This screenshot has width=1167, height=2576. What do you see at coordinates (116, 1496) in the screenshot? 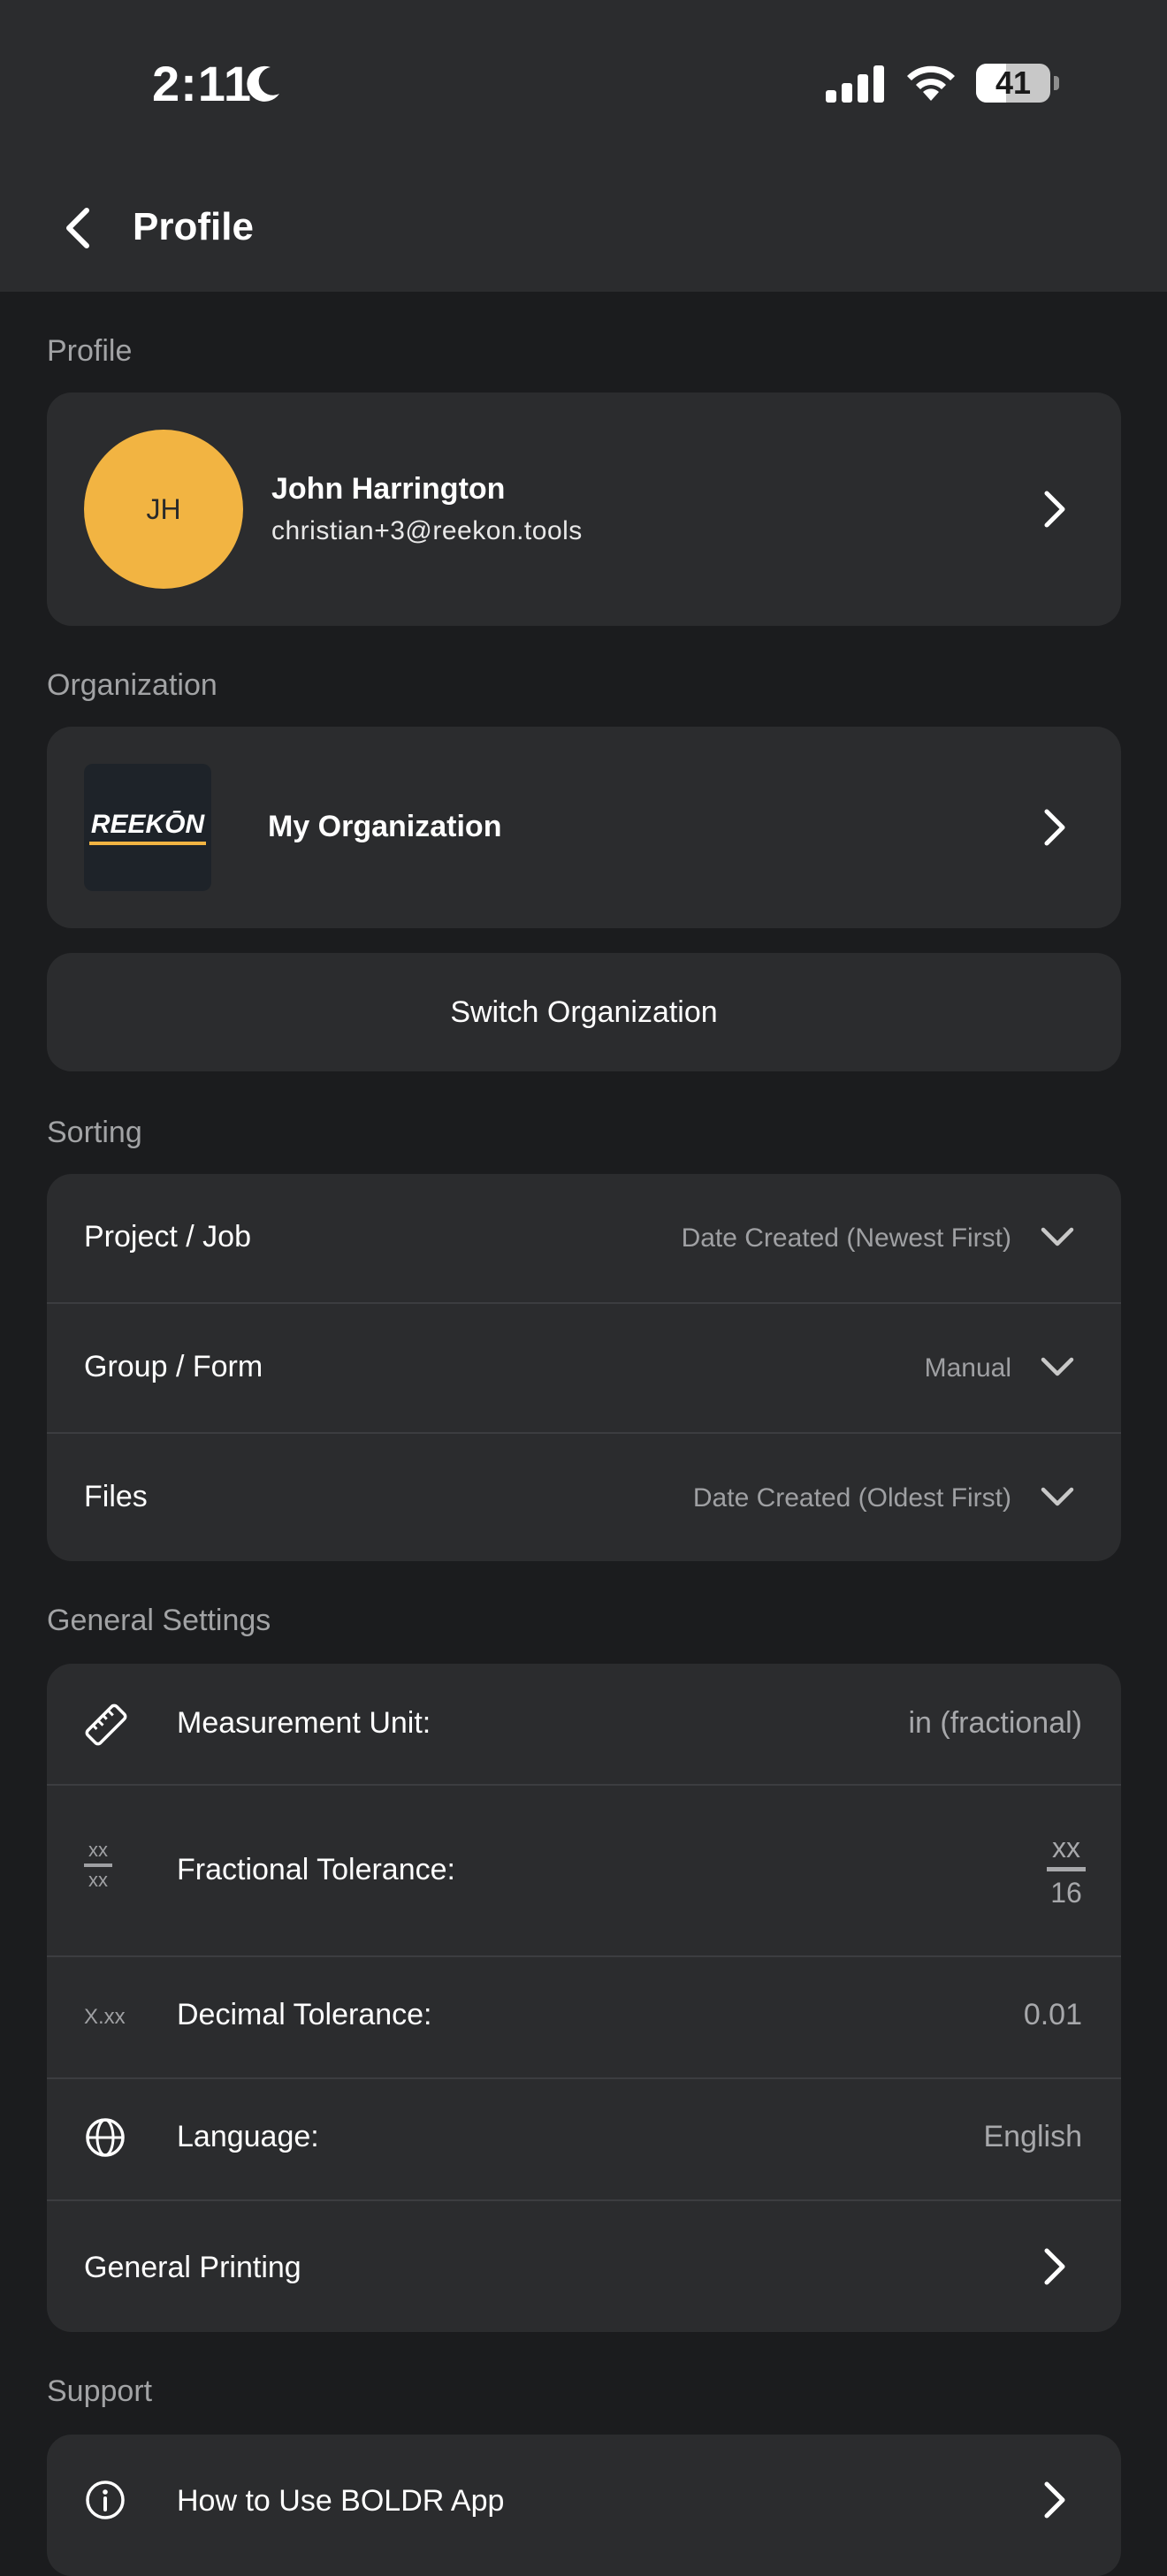
I see `sort-row-label: Files` at bounding box center [116, 1496].